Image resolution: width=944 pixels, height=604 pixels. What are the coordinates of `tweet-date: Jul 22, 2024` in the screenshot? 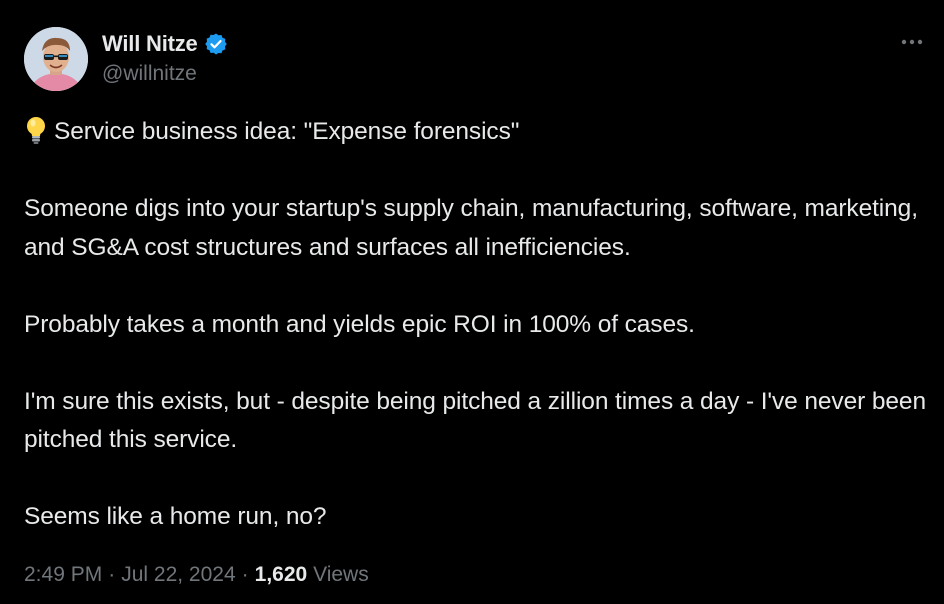 It's located at (178, 574).